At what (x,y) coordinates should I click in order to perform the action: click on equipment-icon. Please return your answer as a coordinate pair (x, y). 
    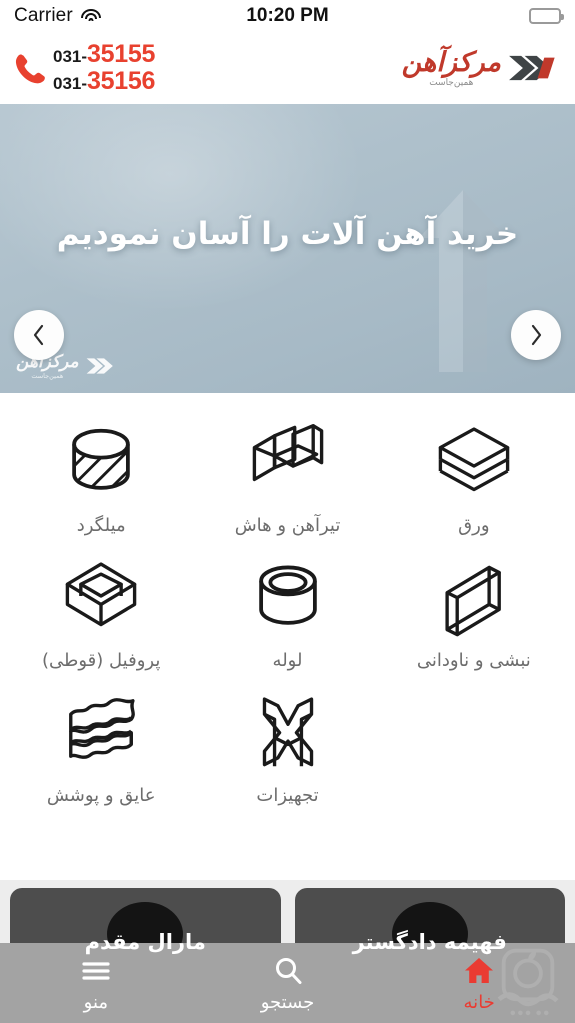
    Looking at the image, I should click on (287, 732).